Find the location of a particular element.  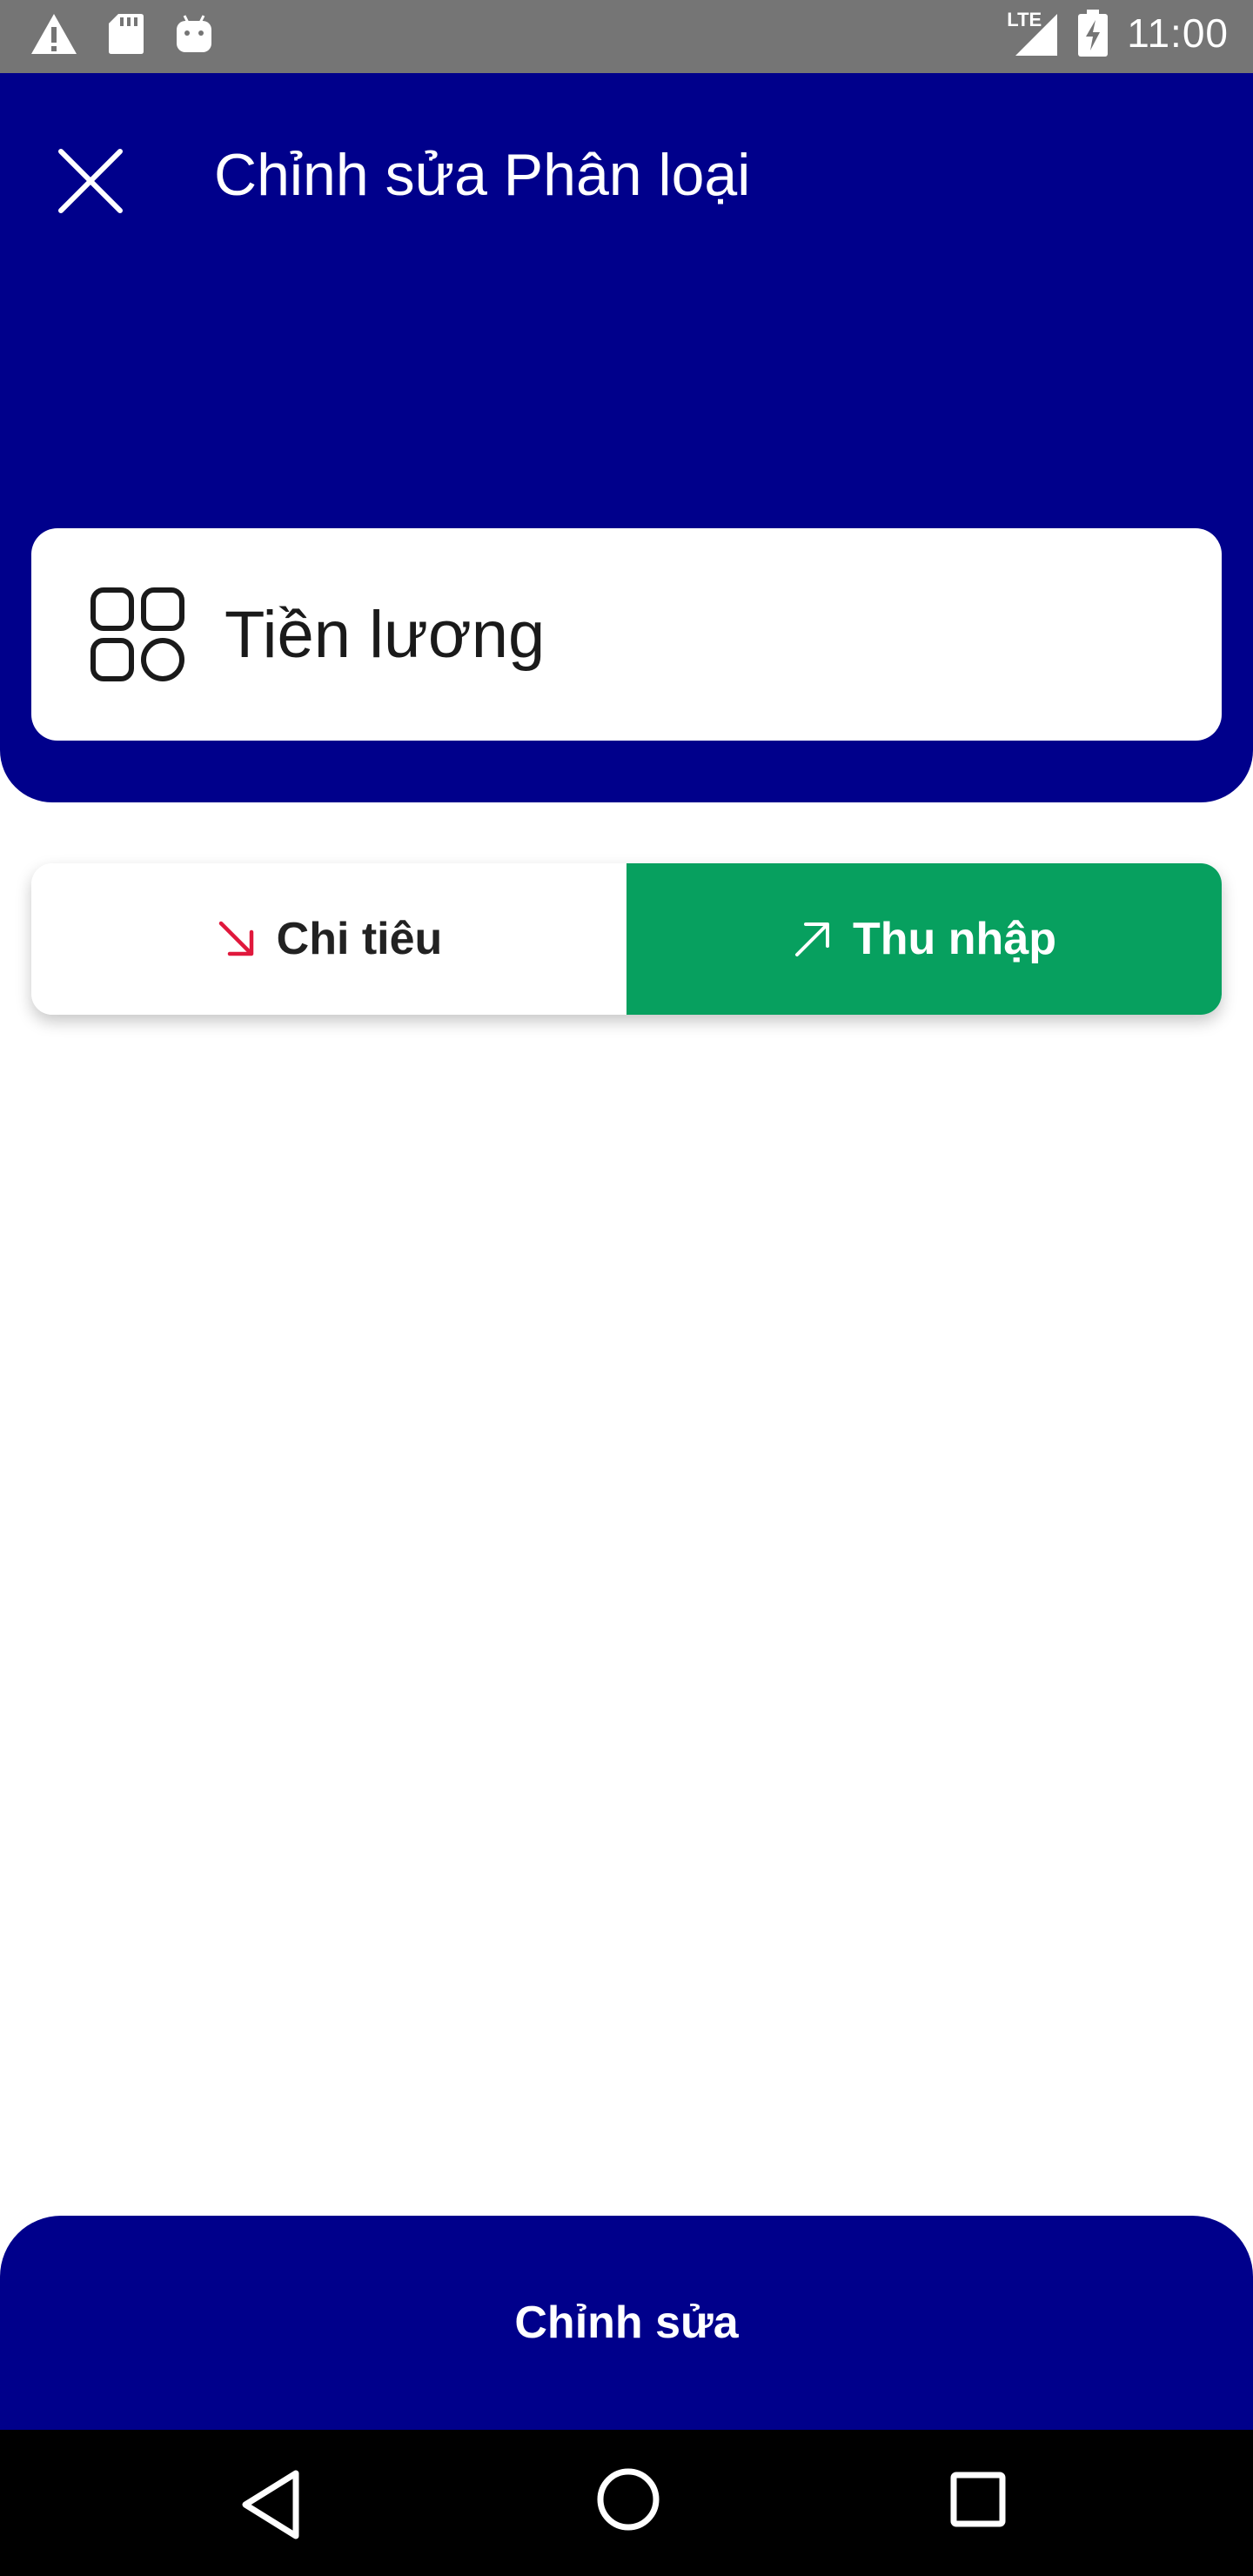

warning-icon is located at coordinates (54, 34).